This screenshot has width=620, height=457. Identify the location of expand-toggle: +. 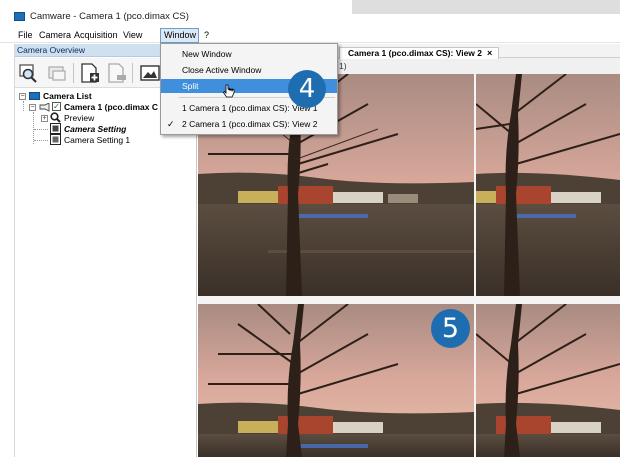
(44, 118).